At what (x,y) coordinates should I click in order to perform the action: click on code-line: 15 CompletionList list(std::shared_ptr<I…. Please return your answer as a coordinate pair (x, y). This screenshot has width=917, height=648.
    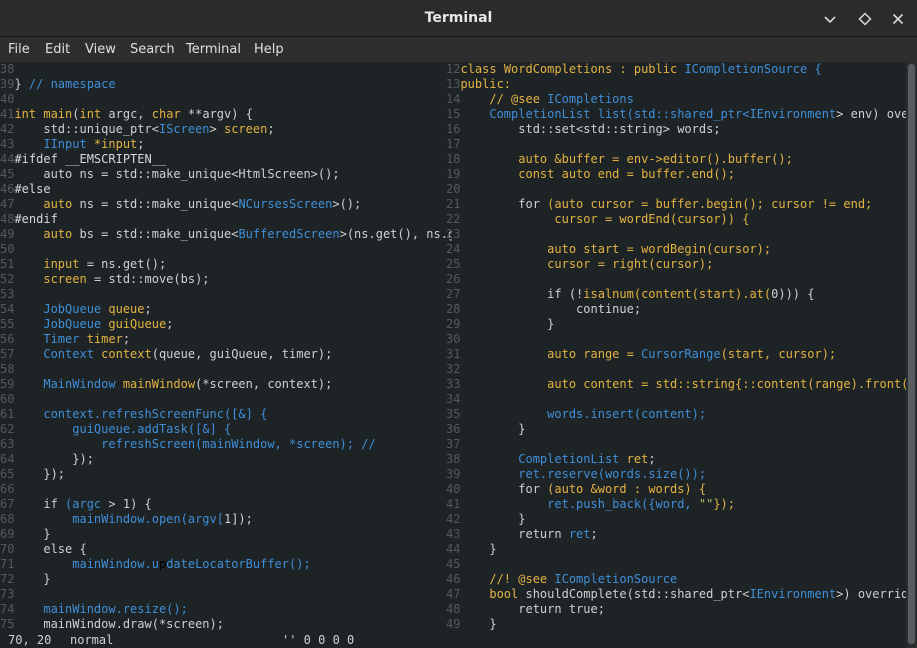
    Looking at the image, I should click on (676, 114).